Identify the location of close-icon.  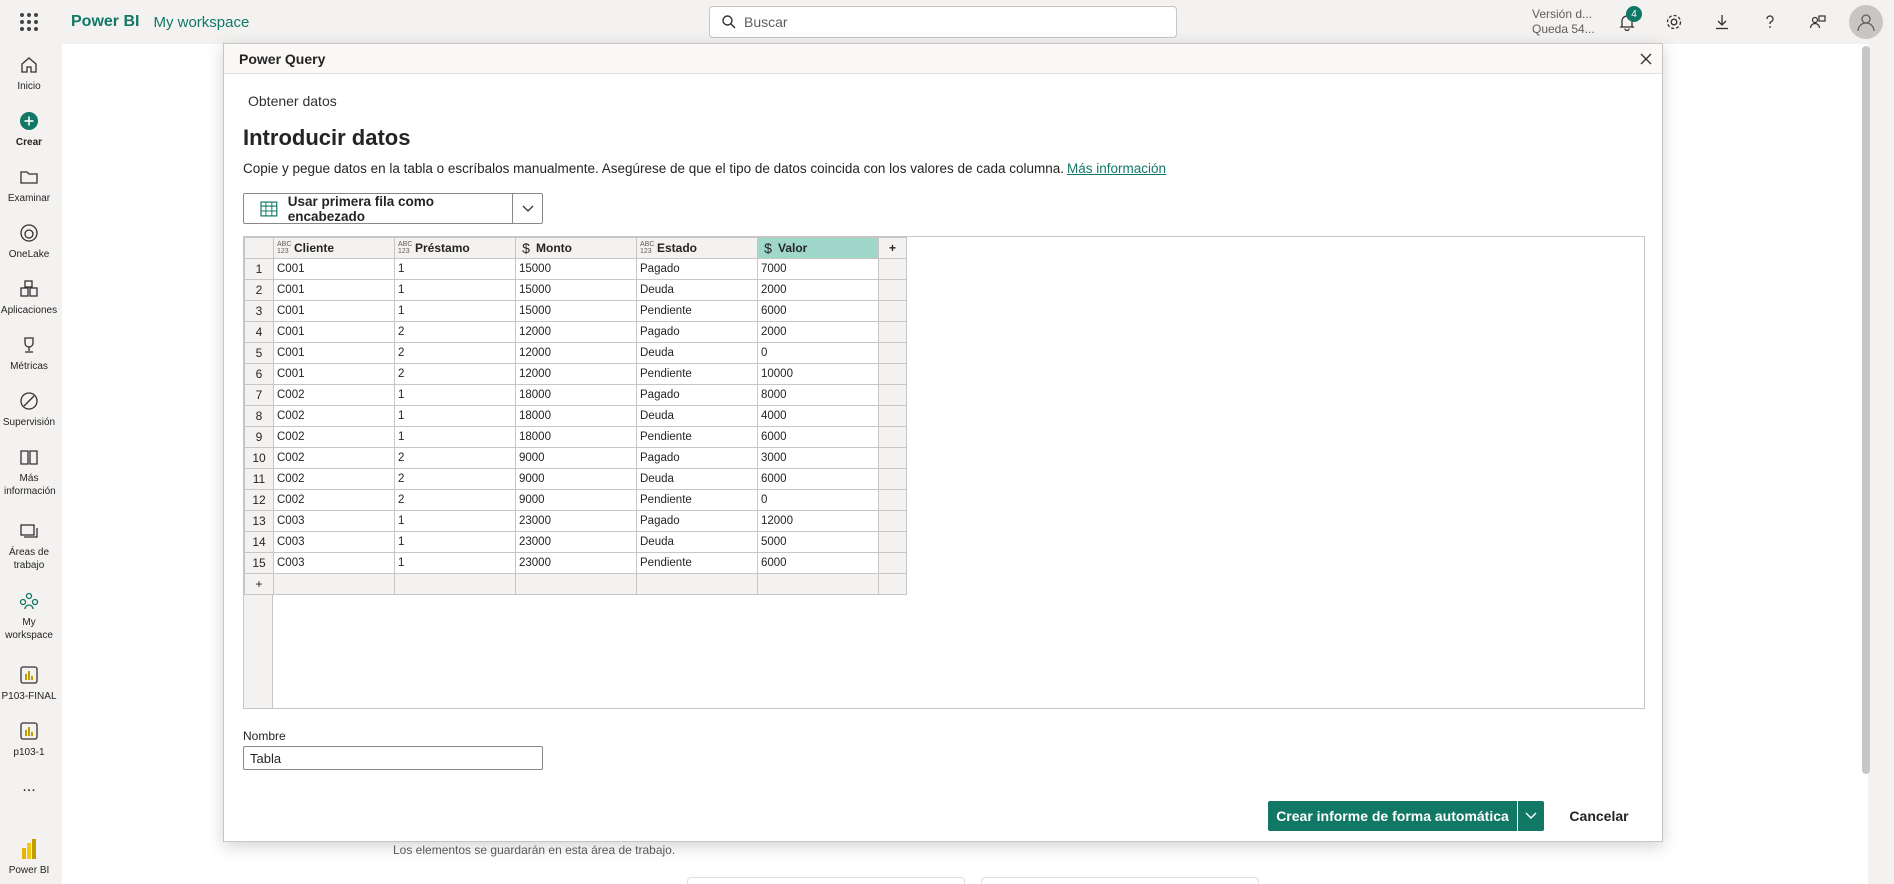
(1646, 59).